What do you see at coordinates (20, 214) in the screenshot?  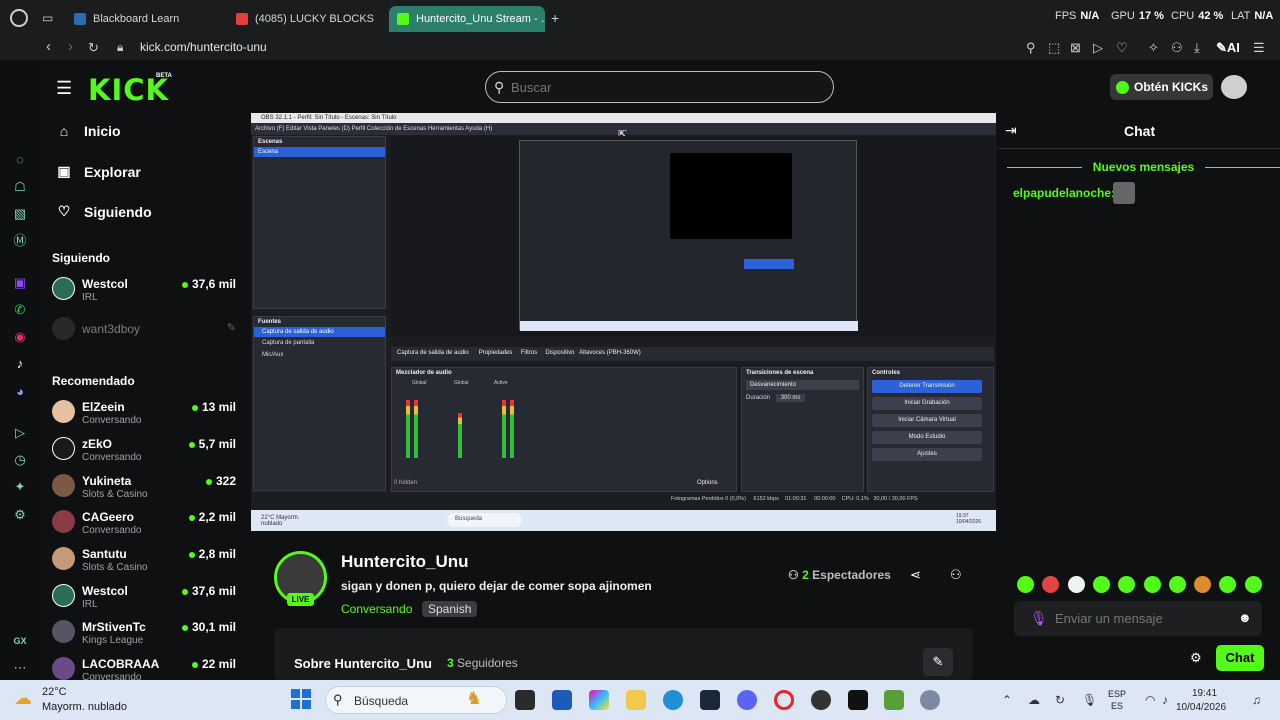 I see `player-icon: ▧` at bounding box center [20, 214].